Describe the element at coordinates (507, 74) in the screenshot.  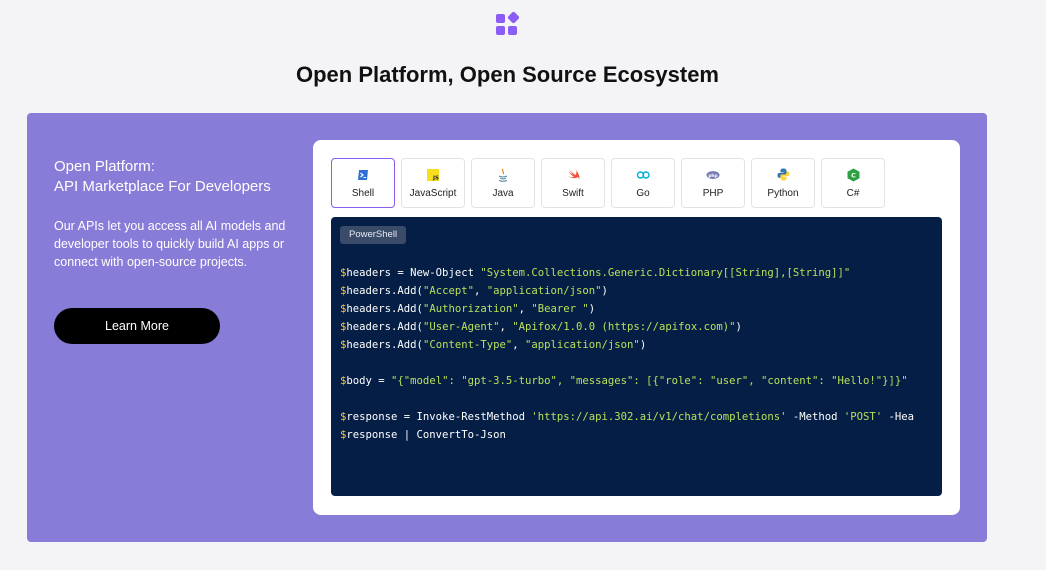
I see `page-title: Open Platform, Open Source Ecosystem` at that location.